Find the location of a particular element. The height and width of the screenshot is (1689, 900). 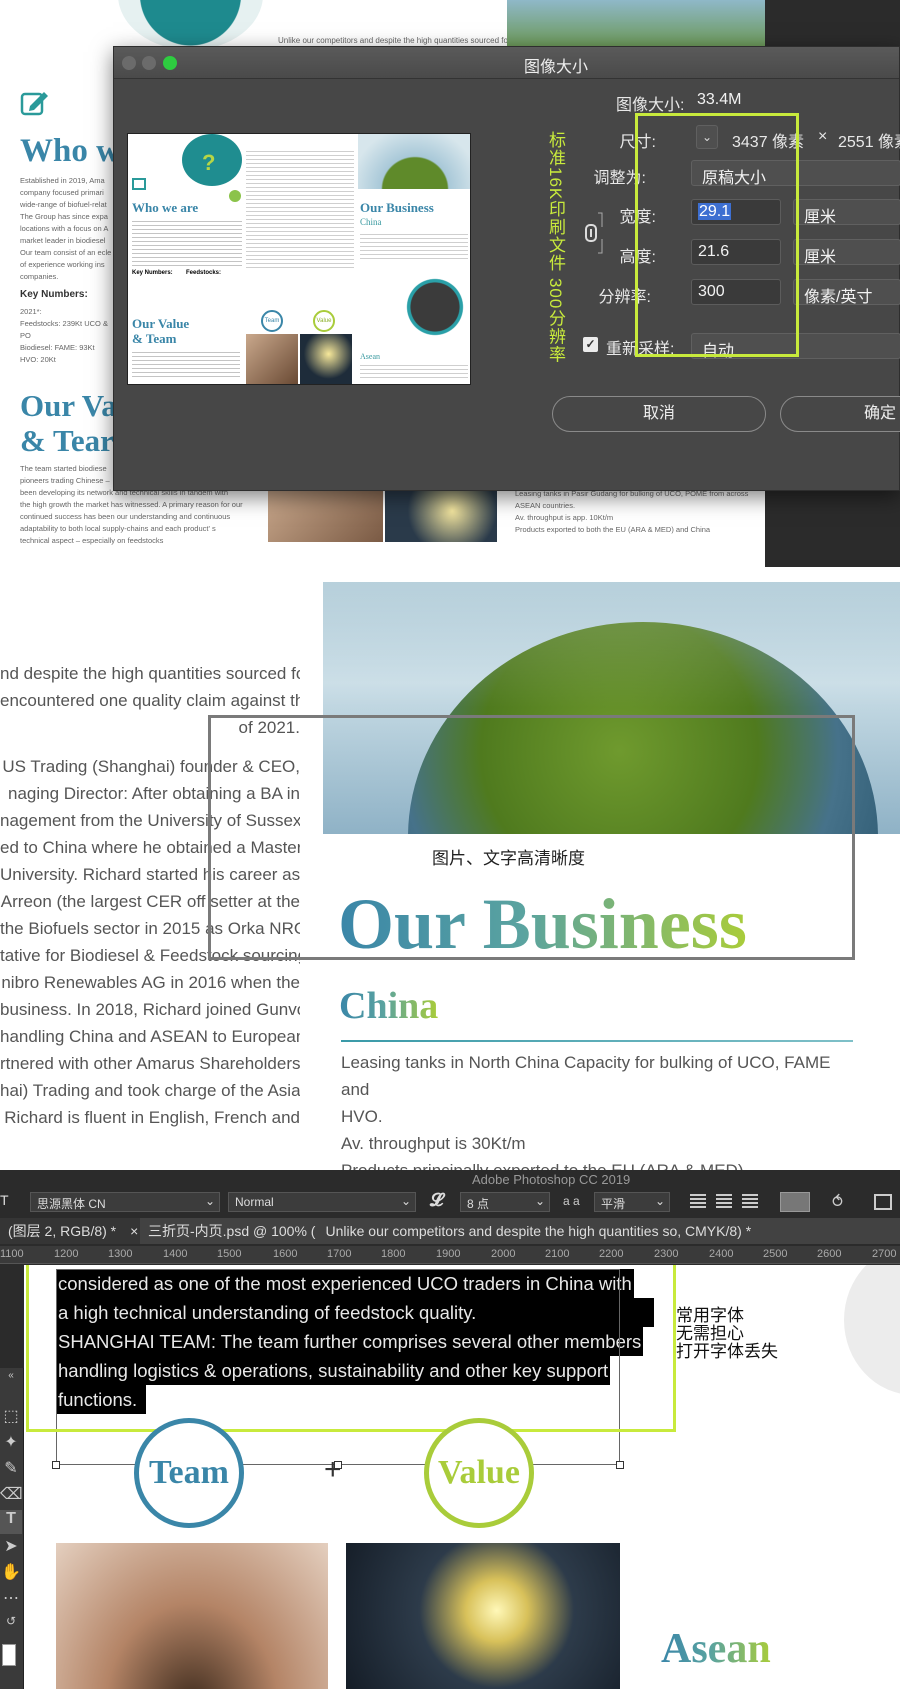

width-unit-select: 厘米 is located at coordinates (846, 212).